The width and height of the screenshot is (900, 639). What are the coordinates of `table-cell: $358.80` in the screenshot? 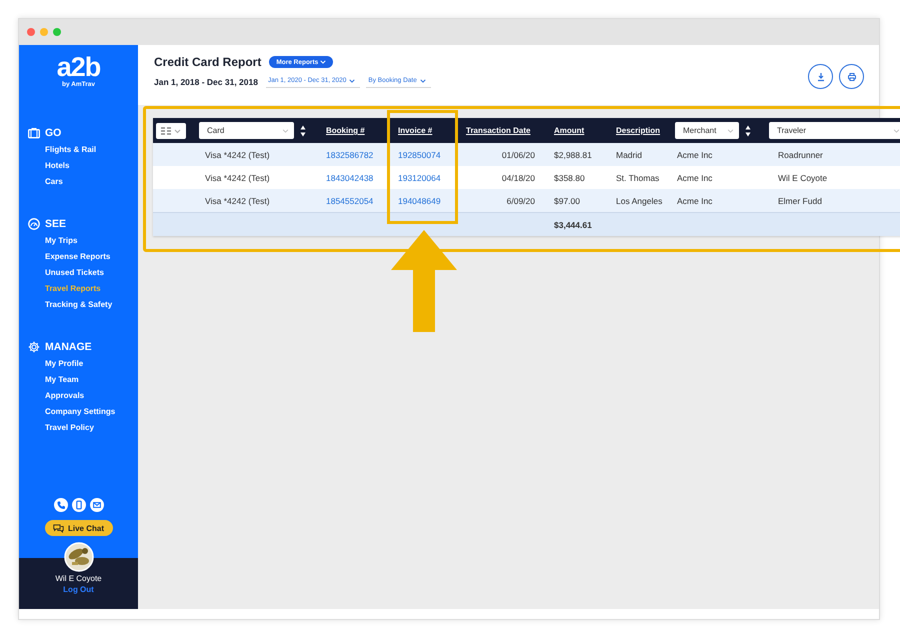 It's located at (569, 177).